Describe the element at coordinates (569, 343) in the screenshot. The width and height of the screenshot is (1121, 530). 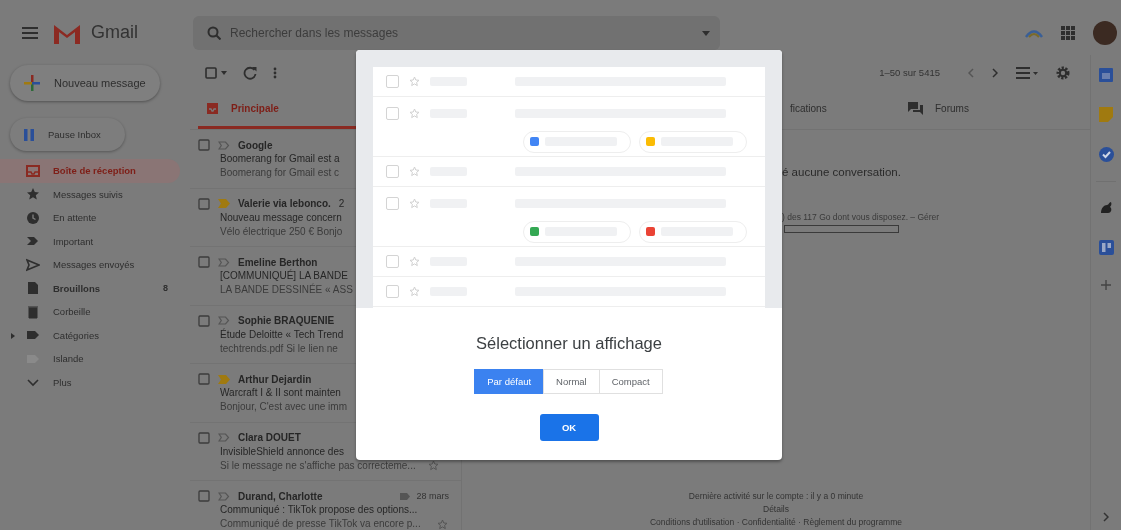
I see `dialog-title: Sélectionner un affichage` at that location.